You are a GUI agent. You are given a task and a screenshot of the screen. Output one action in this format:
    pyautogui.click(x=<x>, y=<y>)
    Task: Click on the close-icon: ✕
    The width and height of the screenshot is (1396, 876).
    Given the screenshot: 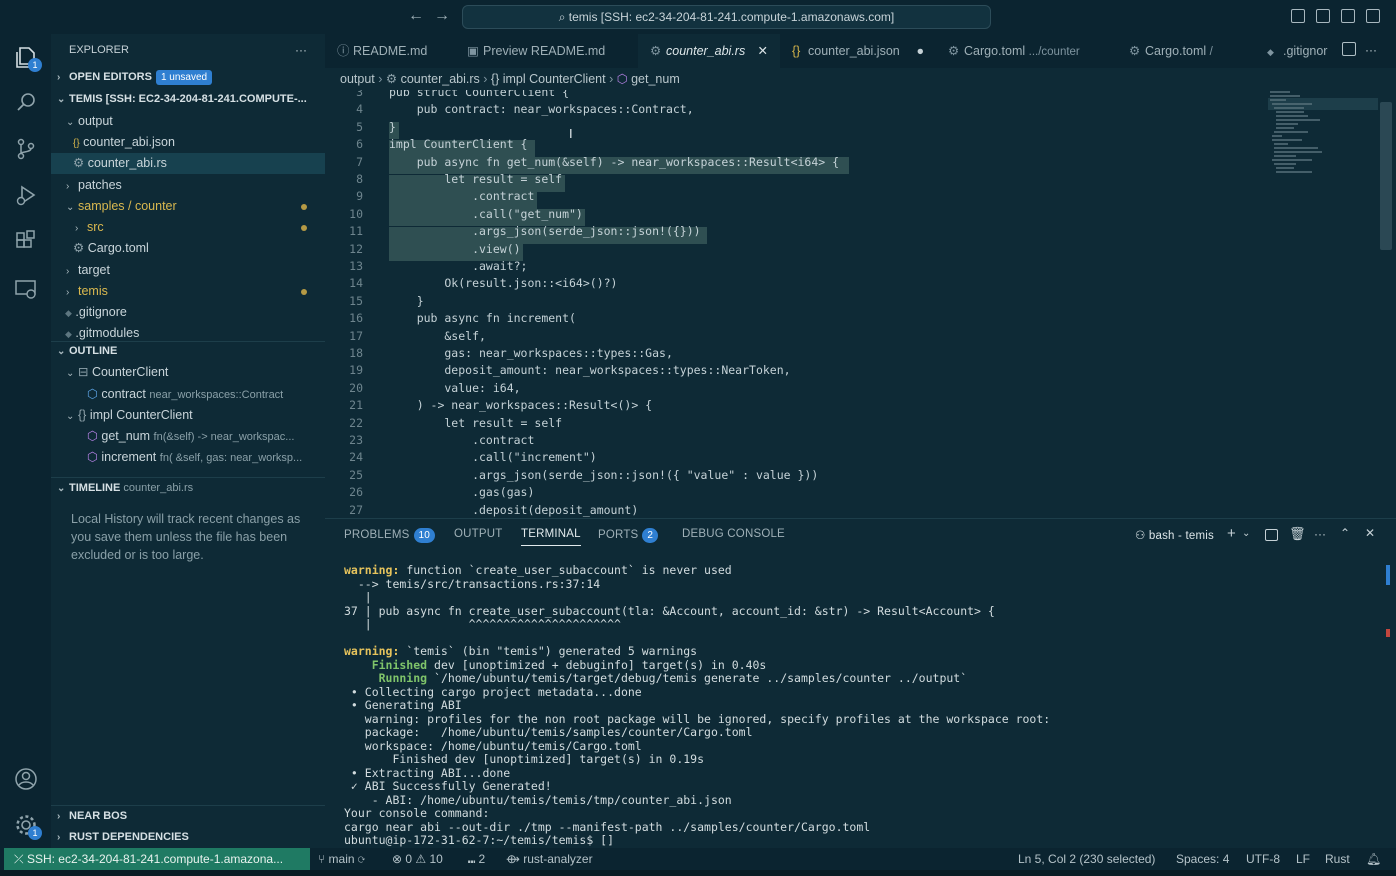 What is the action you would take?
    pyautogui.click(x=763, y=51)
    